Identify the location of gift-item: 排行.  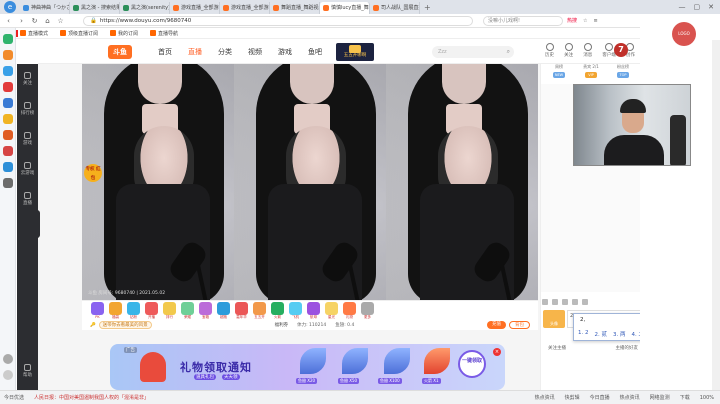
(169, 311).